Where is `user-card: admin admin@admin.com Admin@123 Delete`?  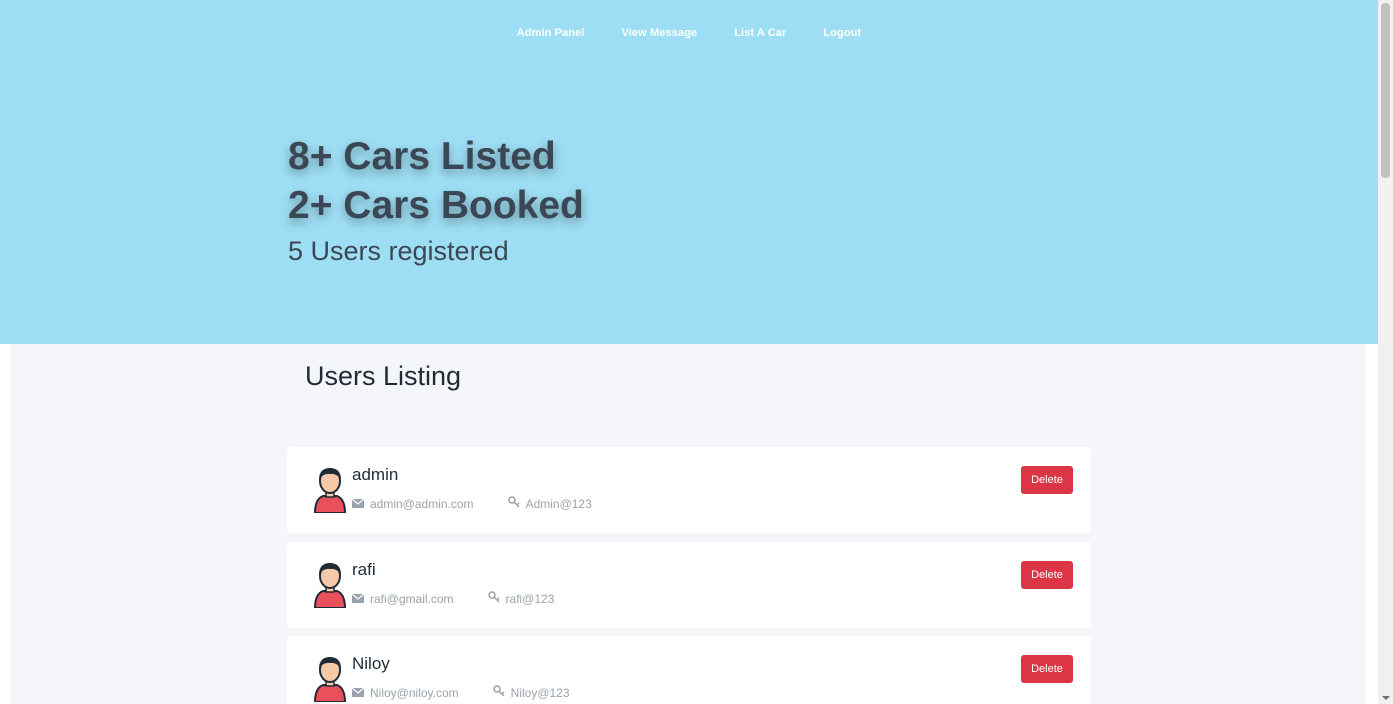 user-card: admin admin@admin.com Admin@123 Delete is located at coordinates (689, 490).